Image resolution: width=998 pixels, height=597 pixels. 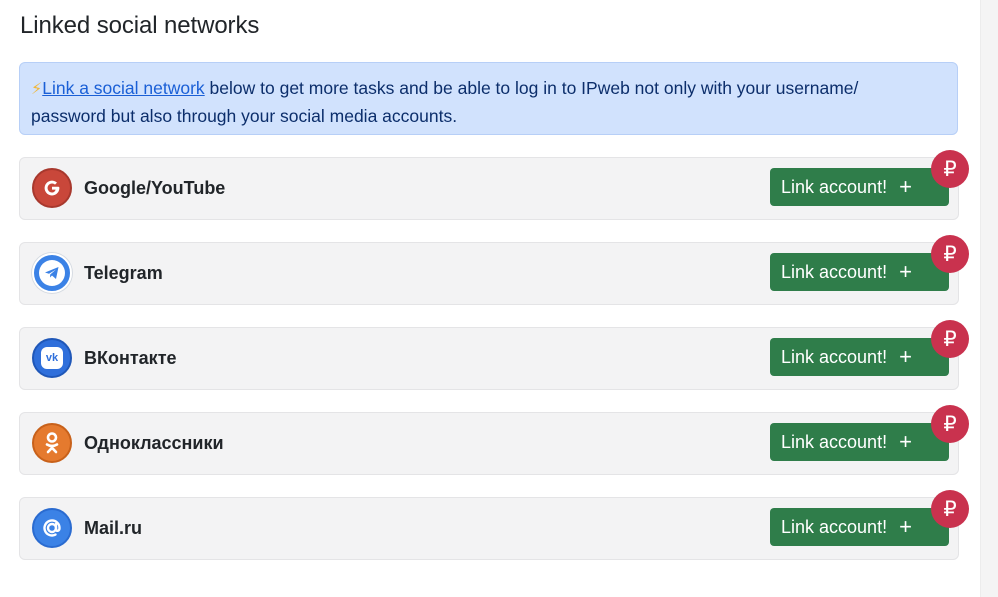 I want to click on network-name: Telegram, so click(x=123, y=273).